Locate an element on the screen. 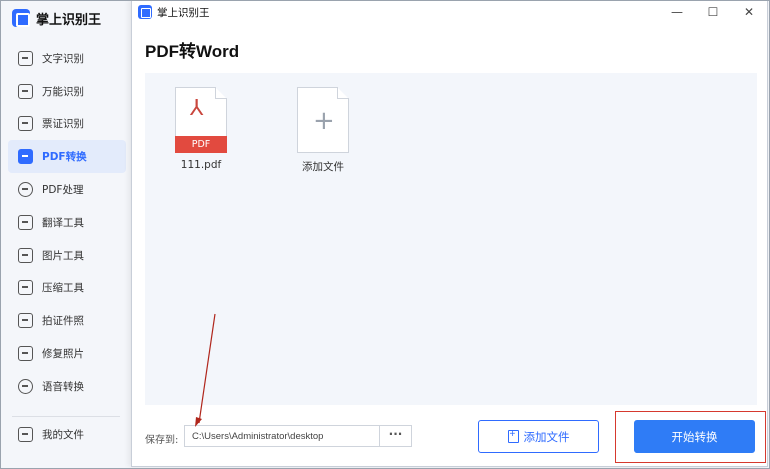 Image resolution: width=770 pixels, height=469 pixels. sidebar-item-compress: 压缩工具 is located at coordinates (67, 288).